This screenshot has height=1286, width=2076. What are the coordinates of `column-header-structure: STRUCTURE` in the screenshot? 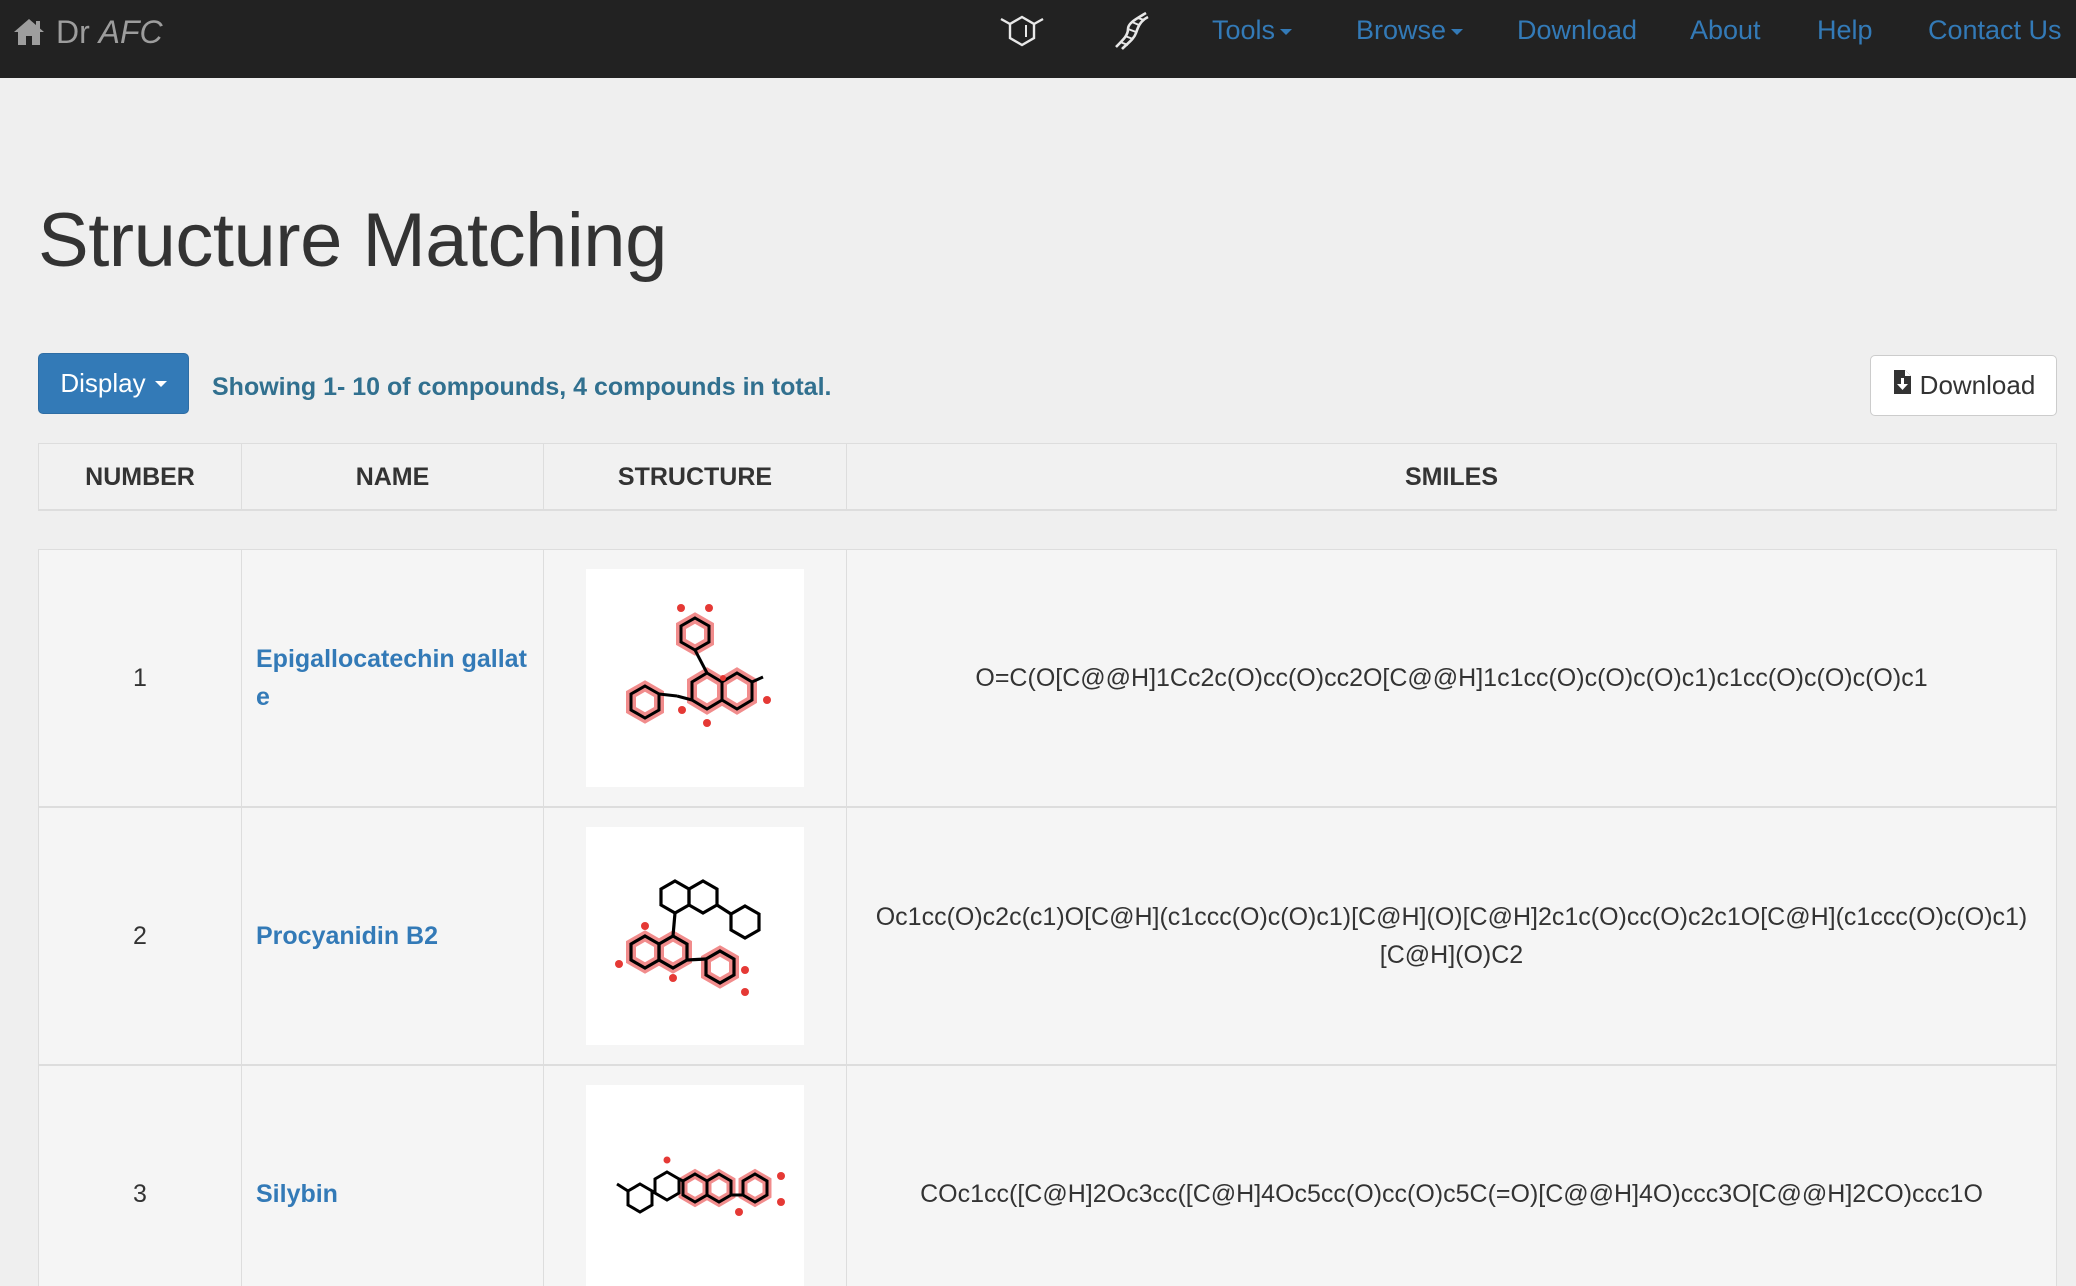 It's located at (695, 477).